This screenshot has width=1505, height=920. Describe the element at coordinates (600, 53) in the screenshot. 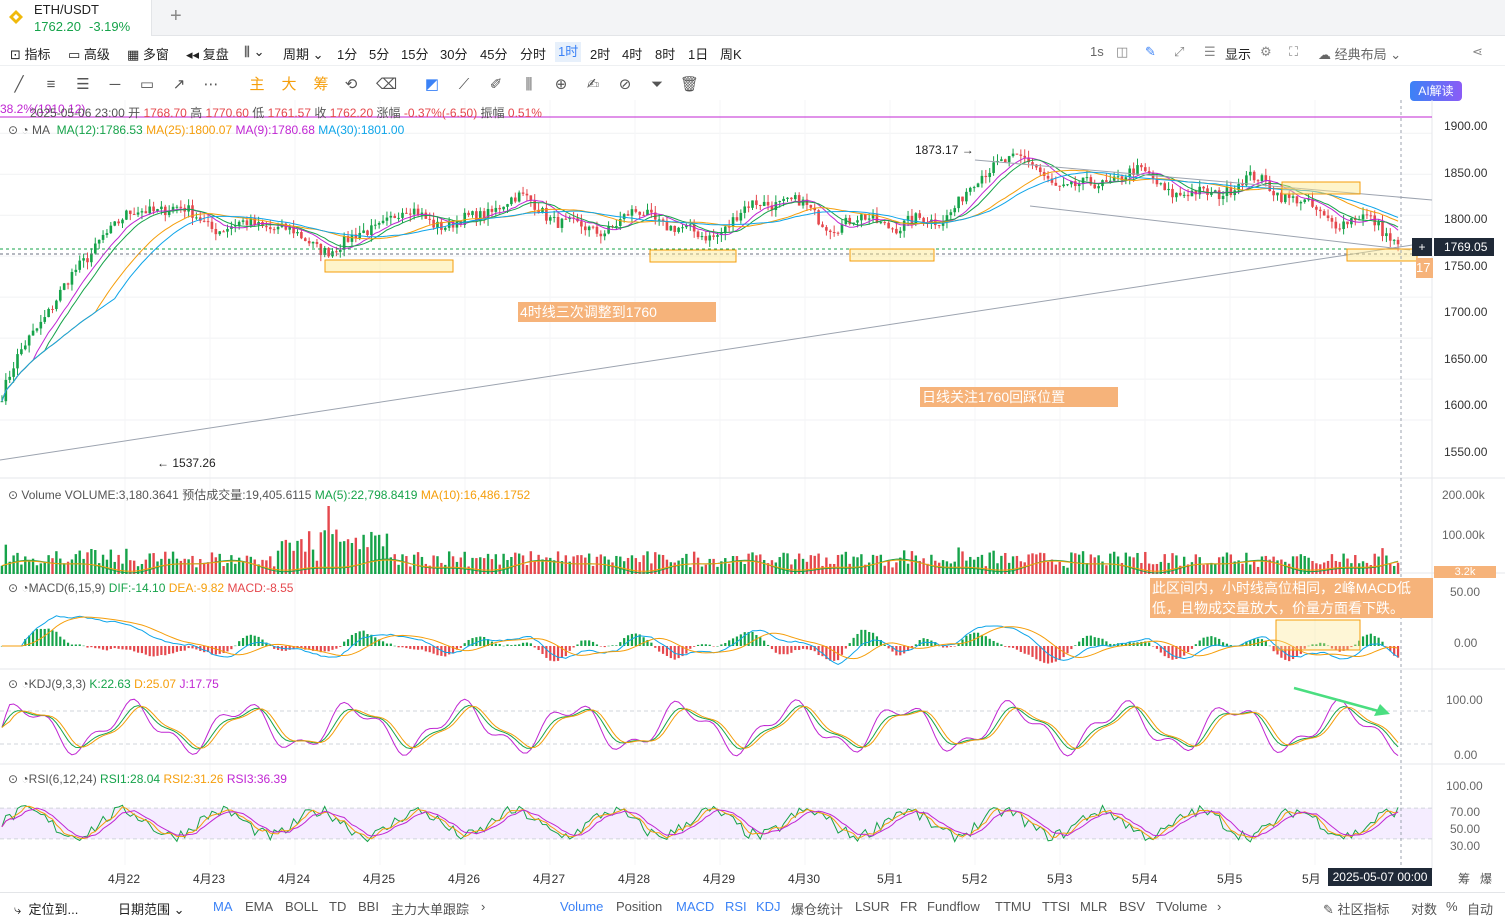

I see `interval-2h: 2时` at that location.